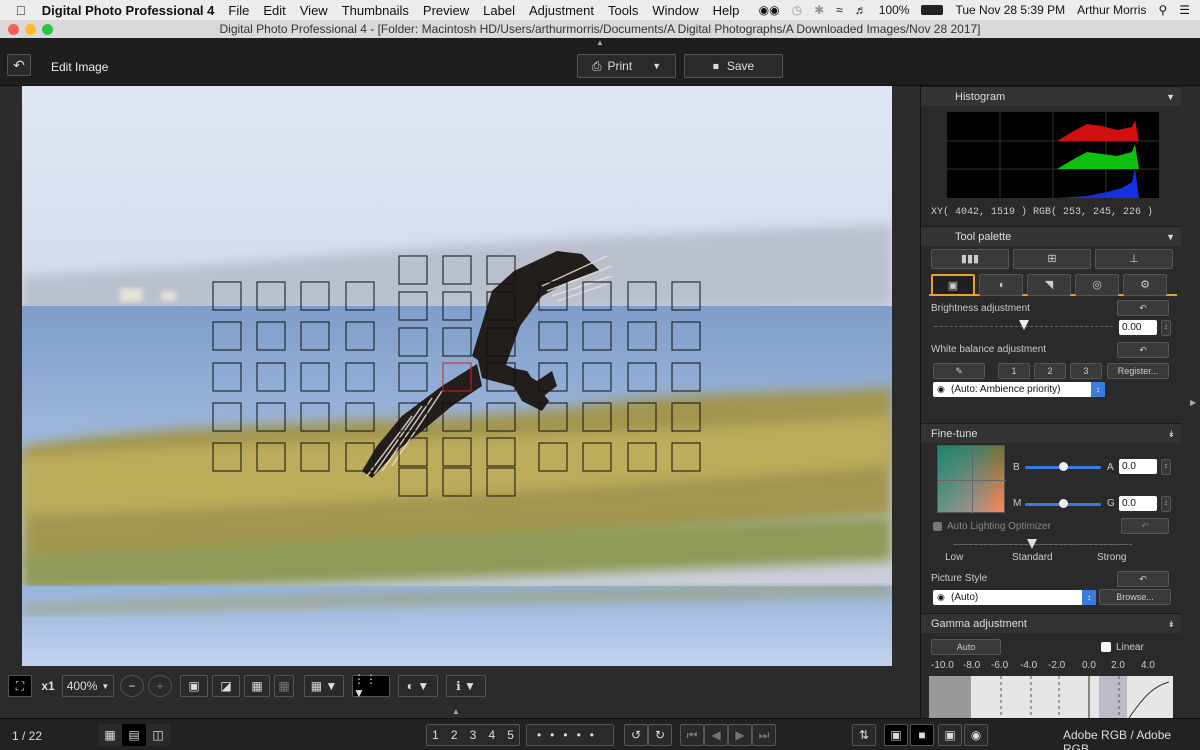 This screenshot has width=1200, height=750. What do you see at coordinates (1024, 325) in the screenshot?
I see `brightness-knob` at bounding box center [1024, 325].